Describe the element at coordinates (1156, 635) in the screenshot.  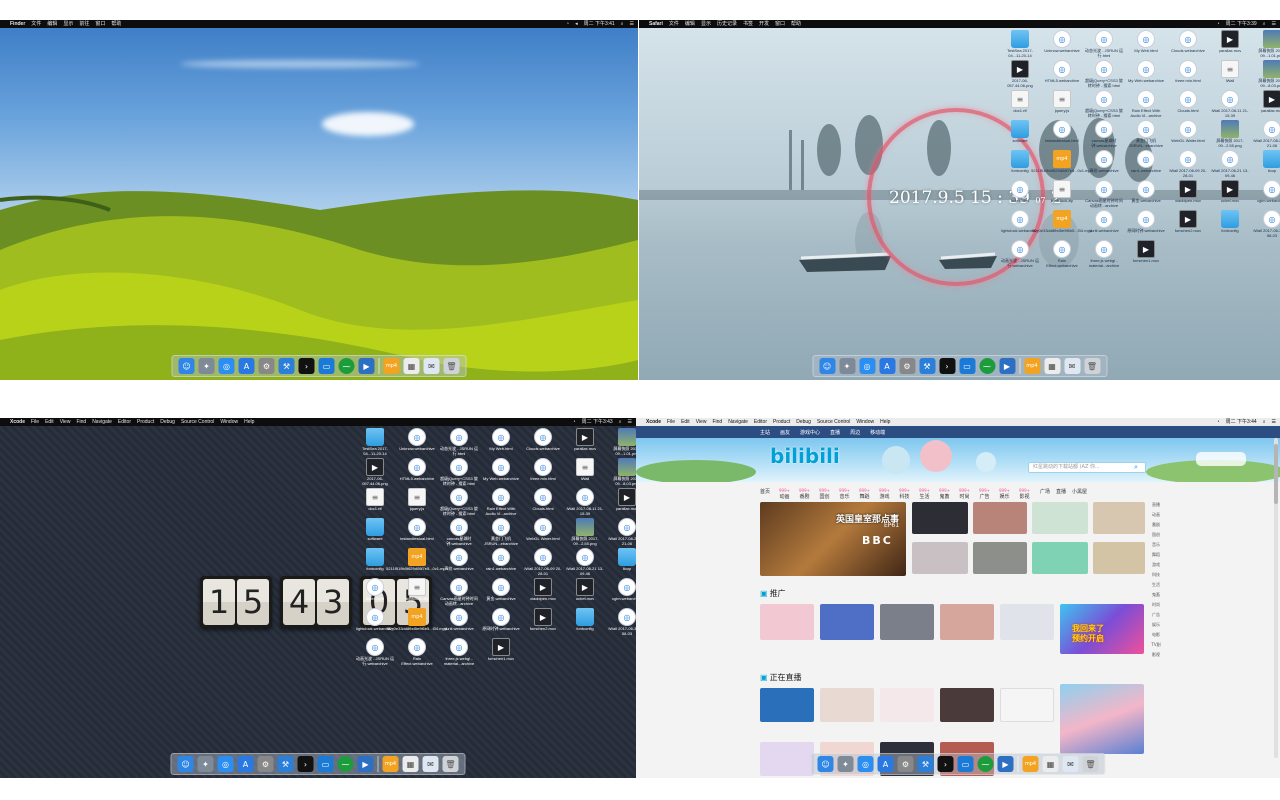
I see `sidebar-item: 电影` at that location.